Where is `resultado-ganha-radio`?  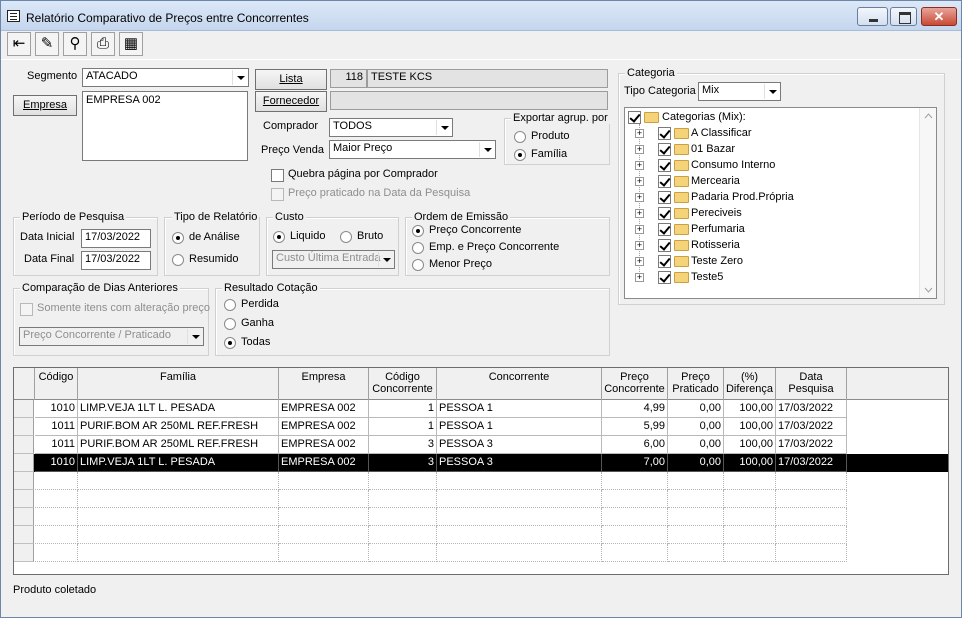
resultado-ganha-radio is located at coordinates (230, 324).